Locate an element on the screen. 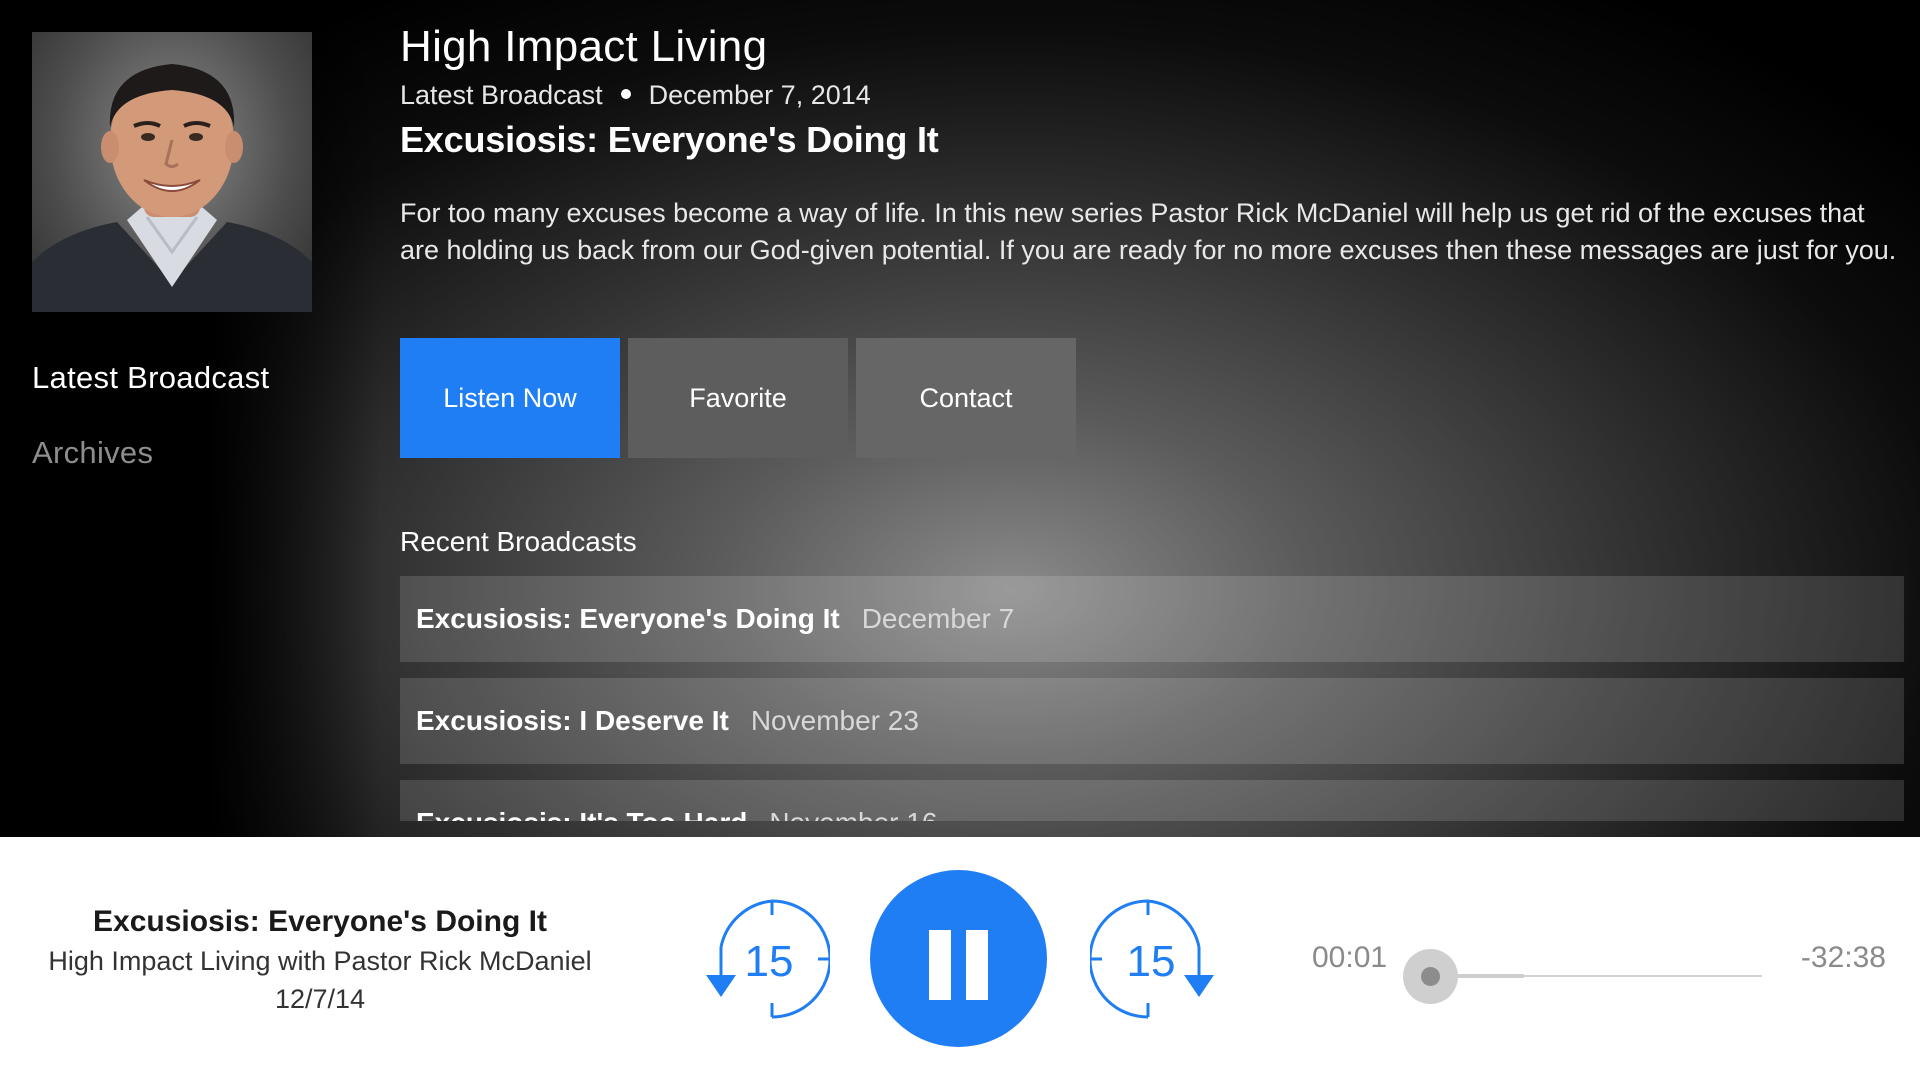 The height and width of the screenshot is (1080, 1920). row-date: November 23 is located at coordinates (834, 720).